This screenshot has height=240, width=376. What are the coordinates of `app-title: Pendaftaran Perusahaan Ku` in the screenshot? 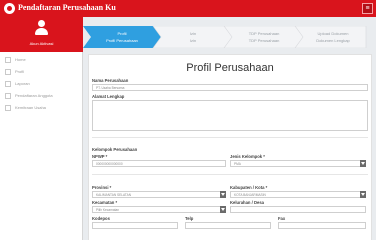 It's located at (67, 7).